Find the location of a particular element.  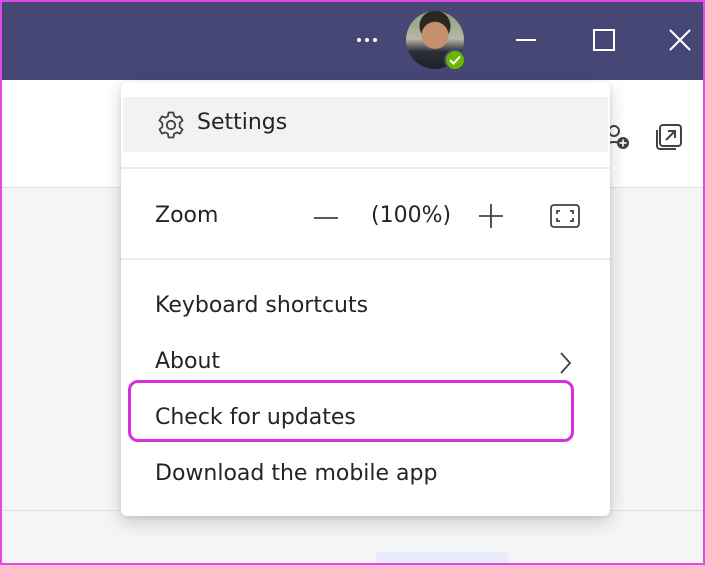

zoom-label: Zoom is located at coordinates (187, 215).